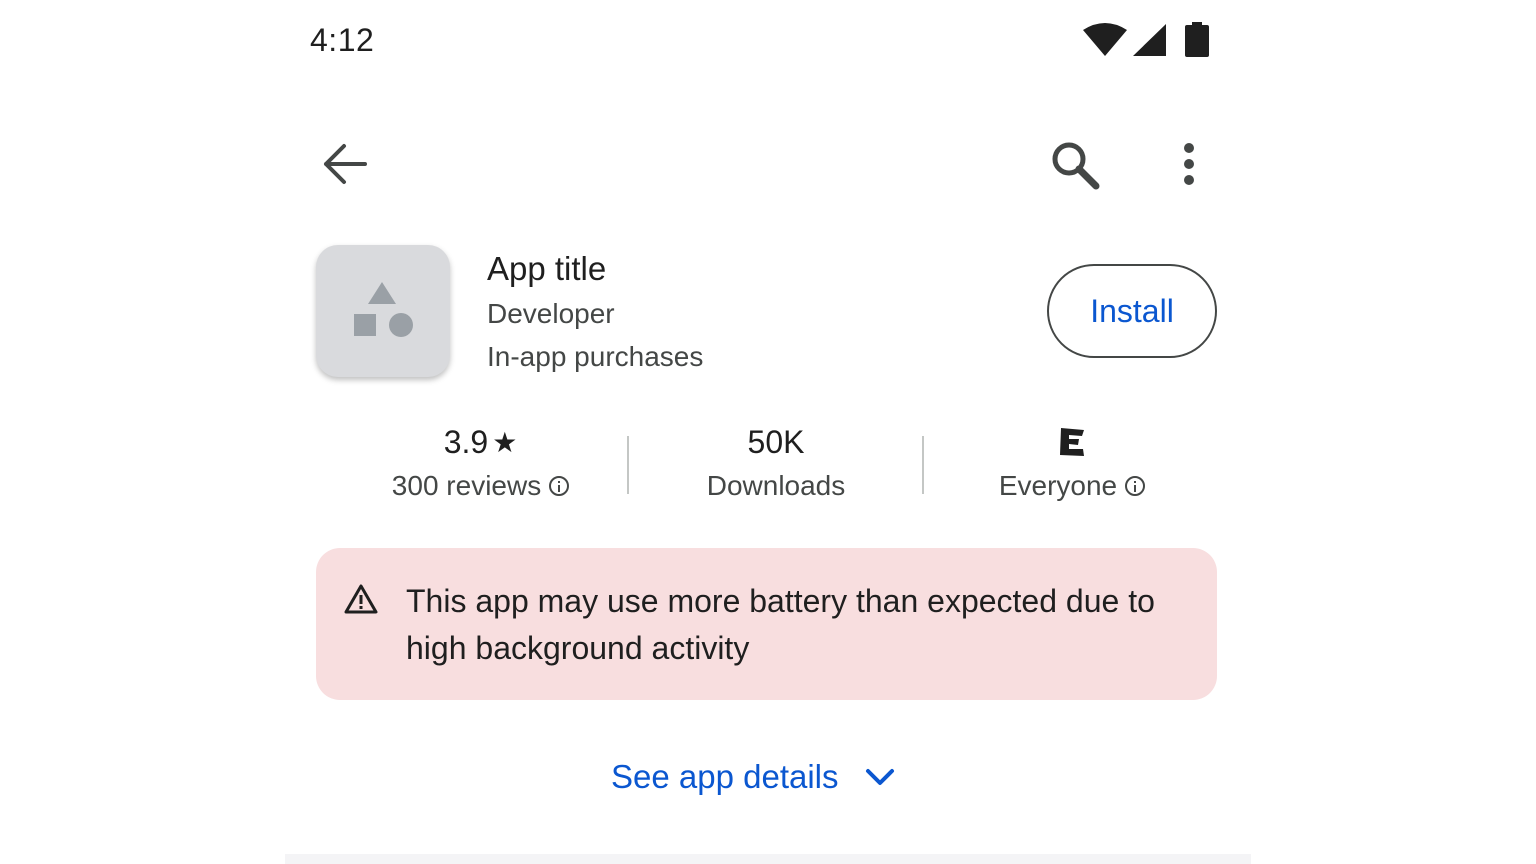  I want to click on esrb-everyone-icon, so click(1072, 442).